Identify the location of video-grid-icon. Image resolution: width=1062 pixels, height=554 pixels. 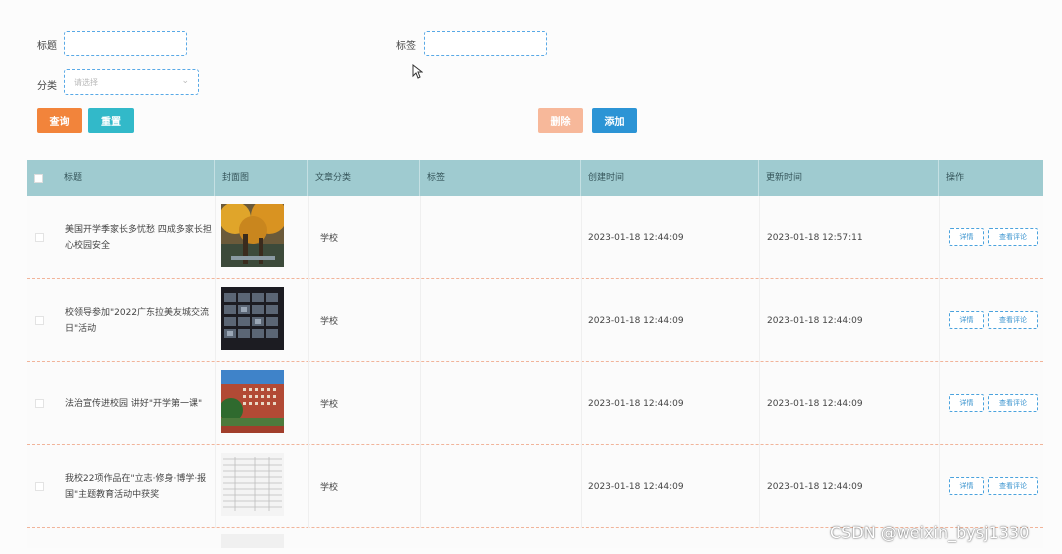
(252, 318).